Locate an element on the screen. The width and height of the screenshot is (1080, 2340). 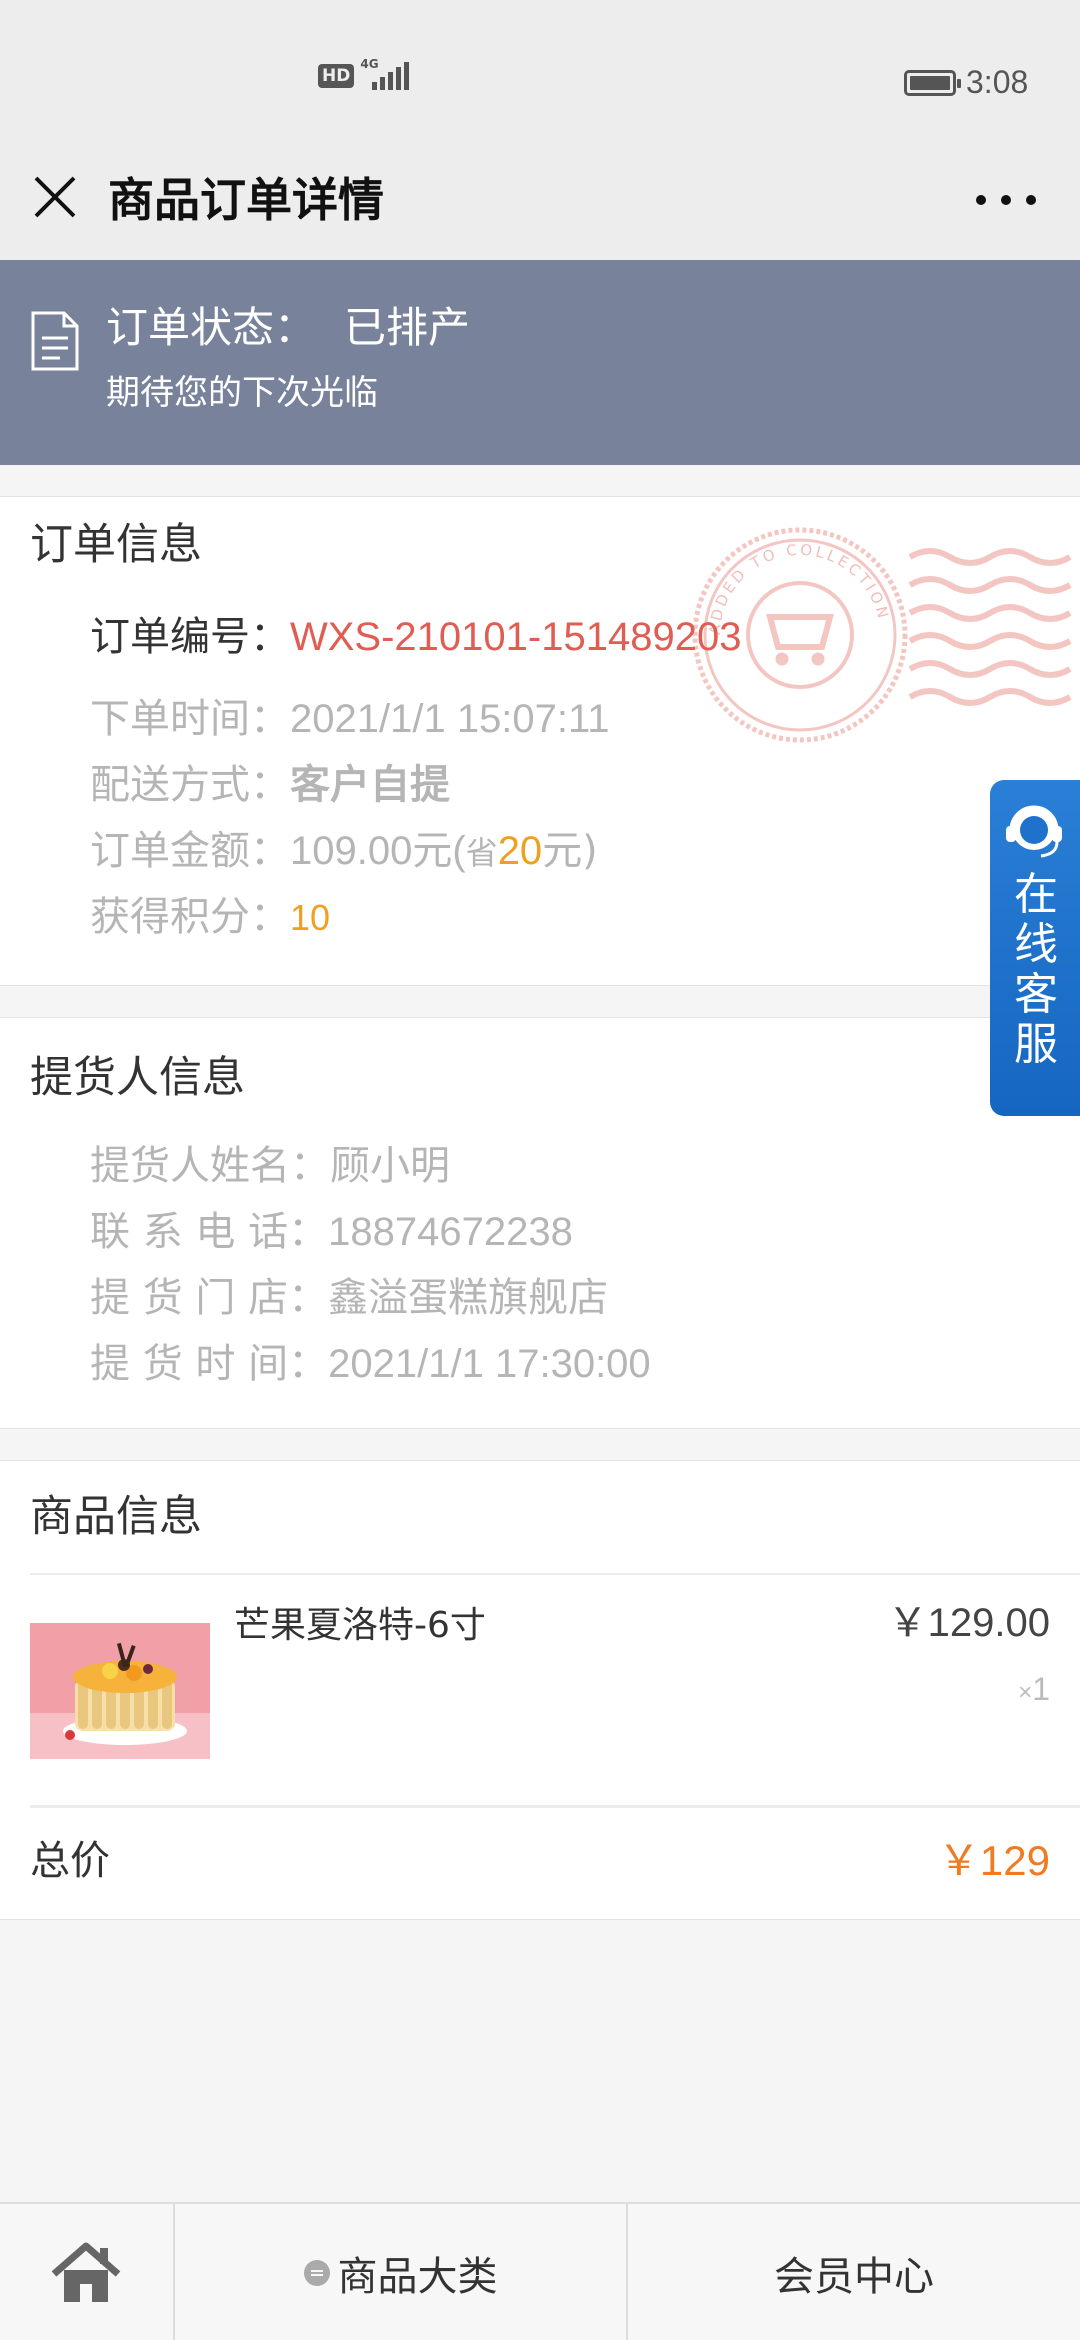
order-number-value: WXS-210101-151489203 is located at coordinates (516, 637).